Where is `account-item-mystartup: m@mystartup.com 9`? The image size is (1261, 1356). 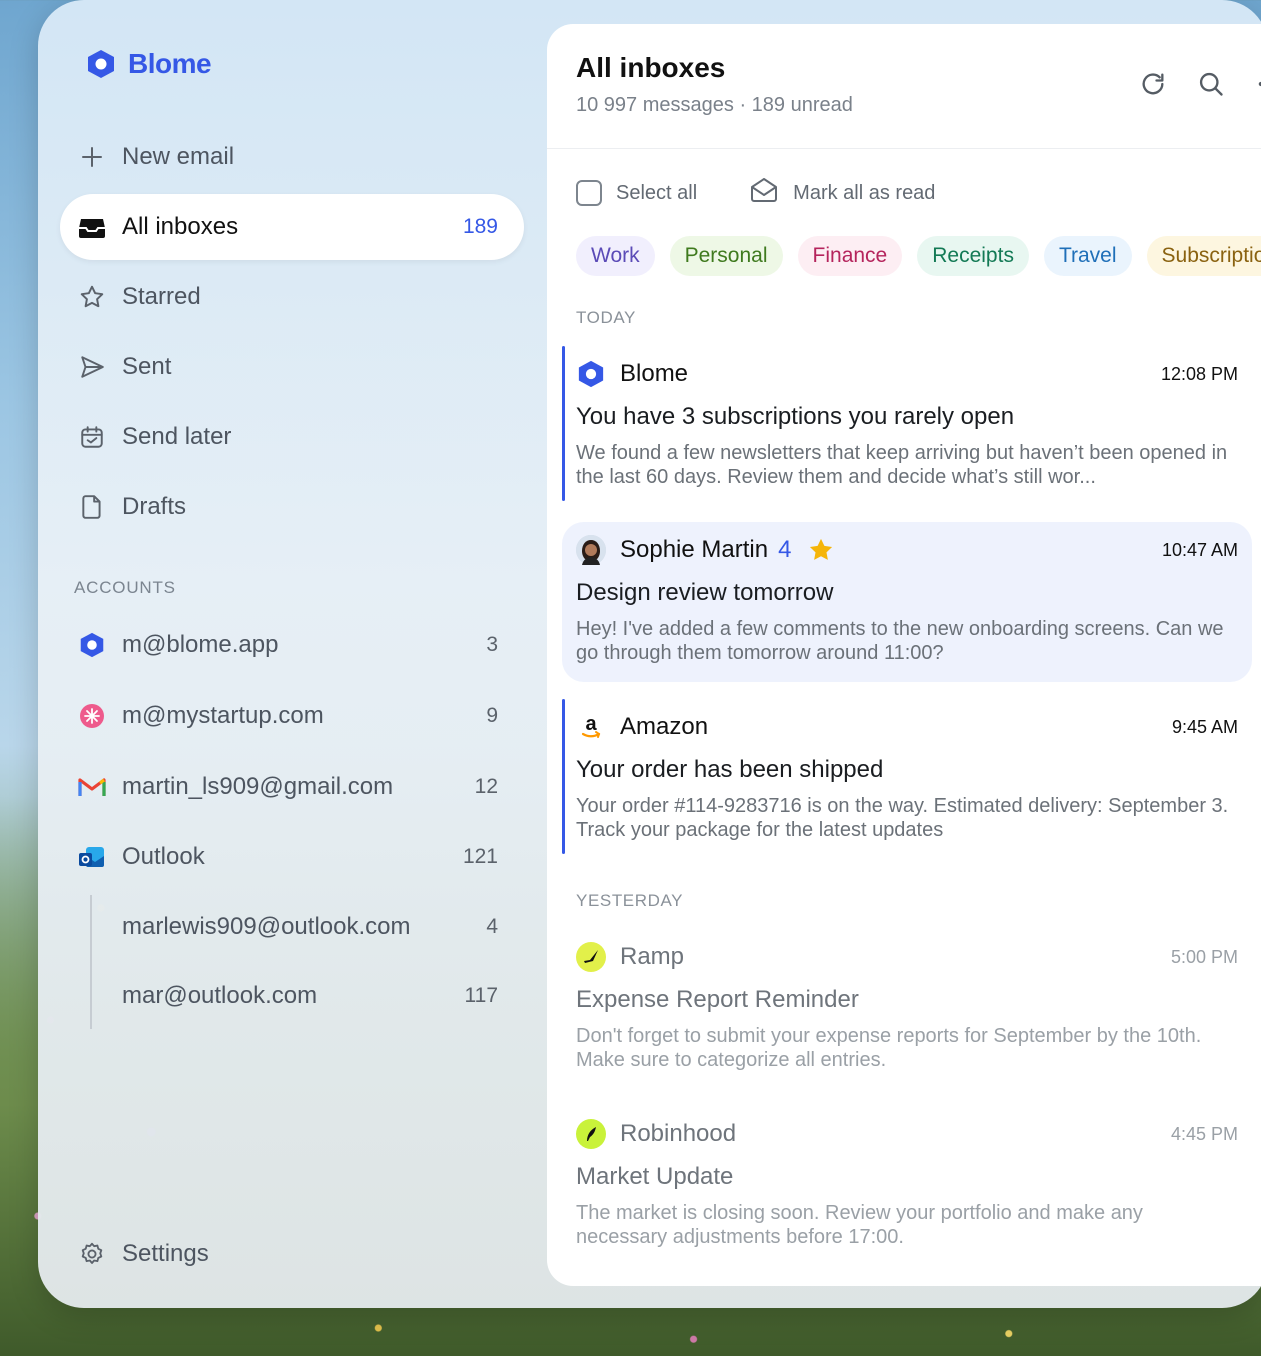 account-item-mystartup: m@mystartup.com 9 is located at coordinates (292, 716).